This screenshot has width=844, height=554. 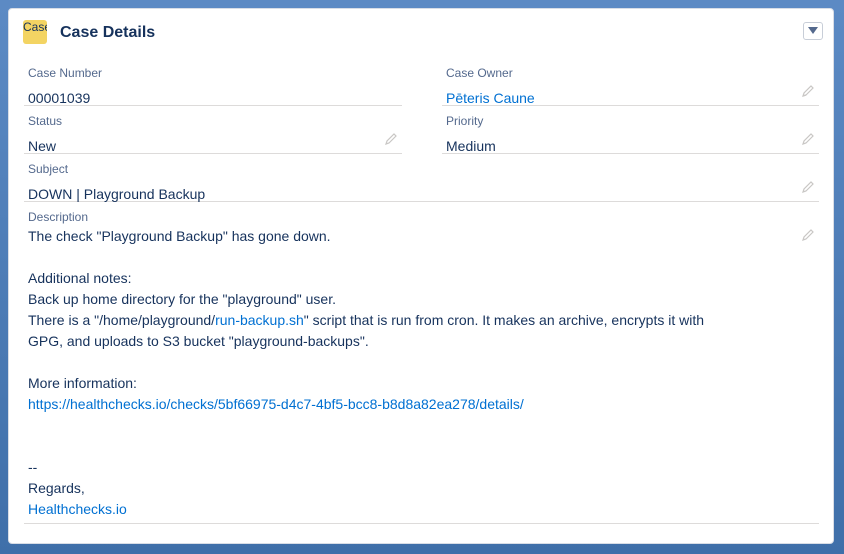 What do you see at coordinates (122, 320) in the screenshot?
I see `description-text: There is a "/home/playground/` at bounding box center [122, 320].